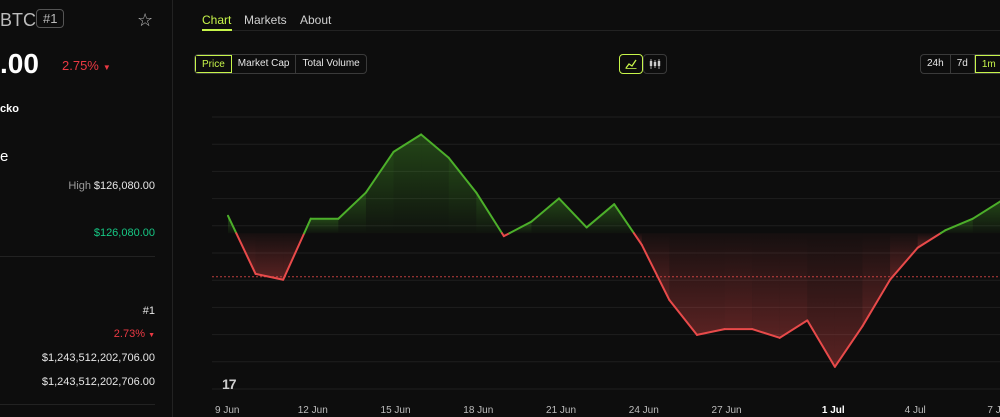  What do you see at coordinates (213, 64) in the screenshot?
I see `metric-price-button: Price` at bounding box center [213, 64].